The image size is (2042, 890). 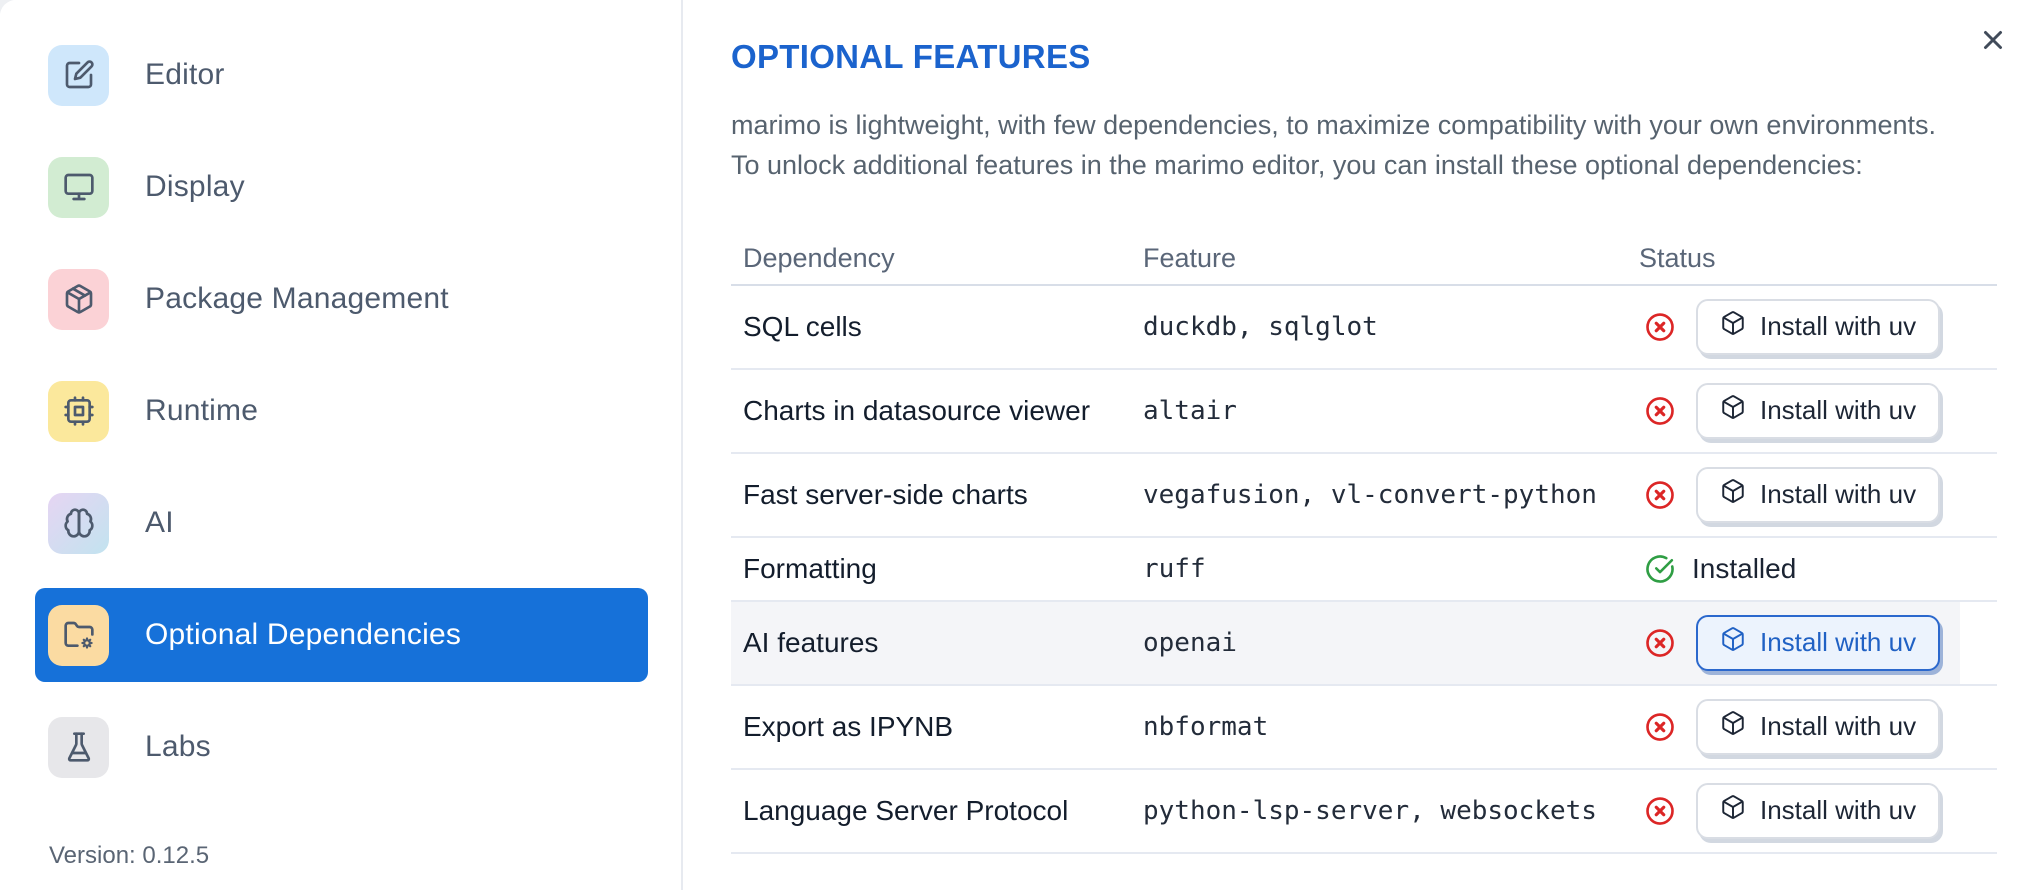 I want to click on header-dependency: Dependency, so click(x=819, y=258).